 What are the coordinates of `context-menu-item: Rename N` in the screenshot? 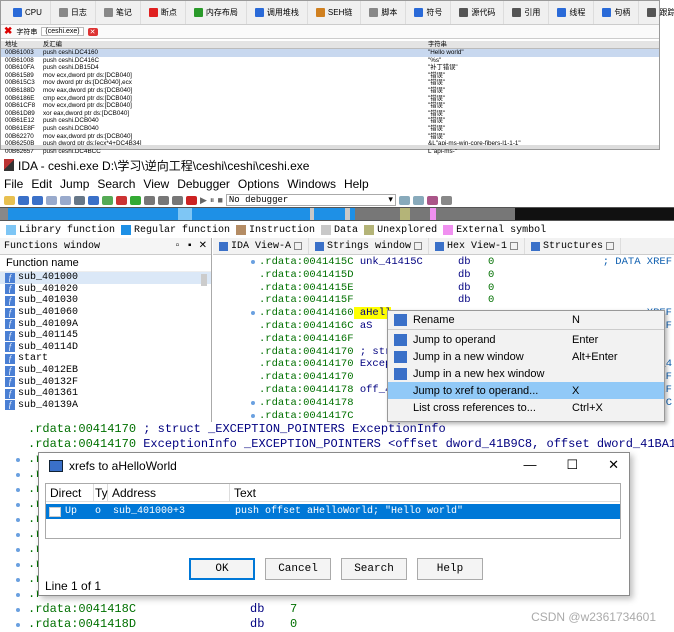 It's located at (526, 319).